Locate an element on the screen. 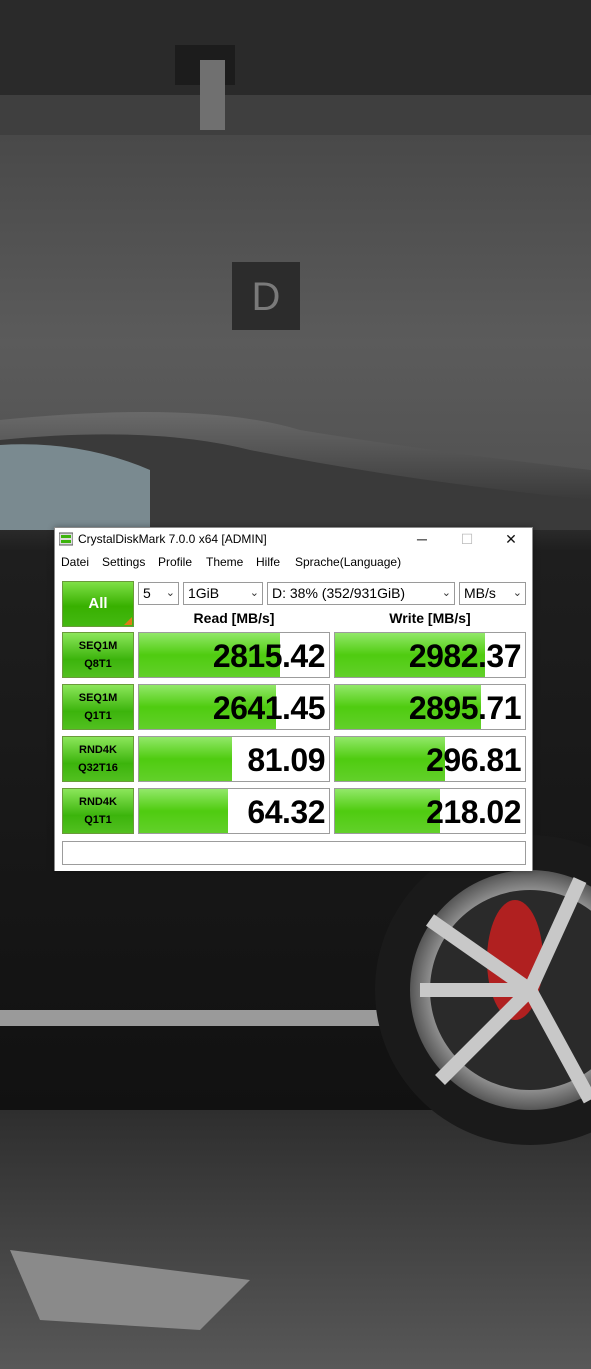  read-result-value: 81.09 is located at coordinates (286, 760).